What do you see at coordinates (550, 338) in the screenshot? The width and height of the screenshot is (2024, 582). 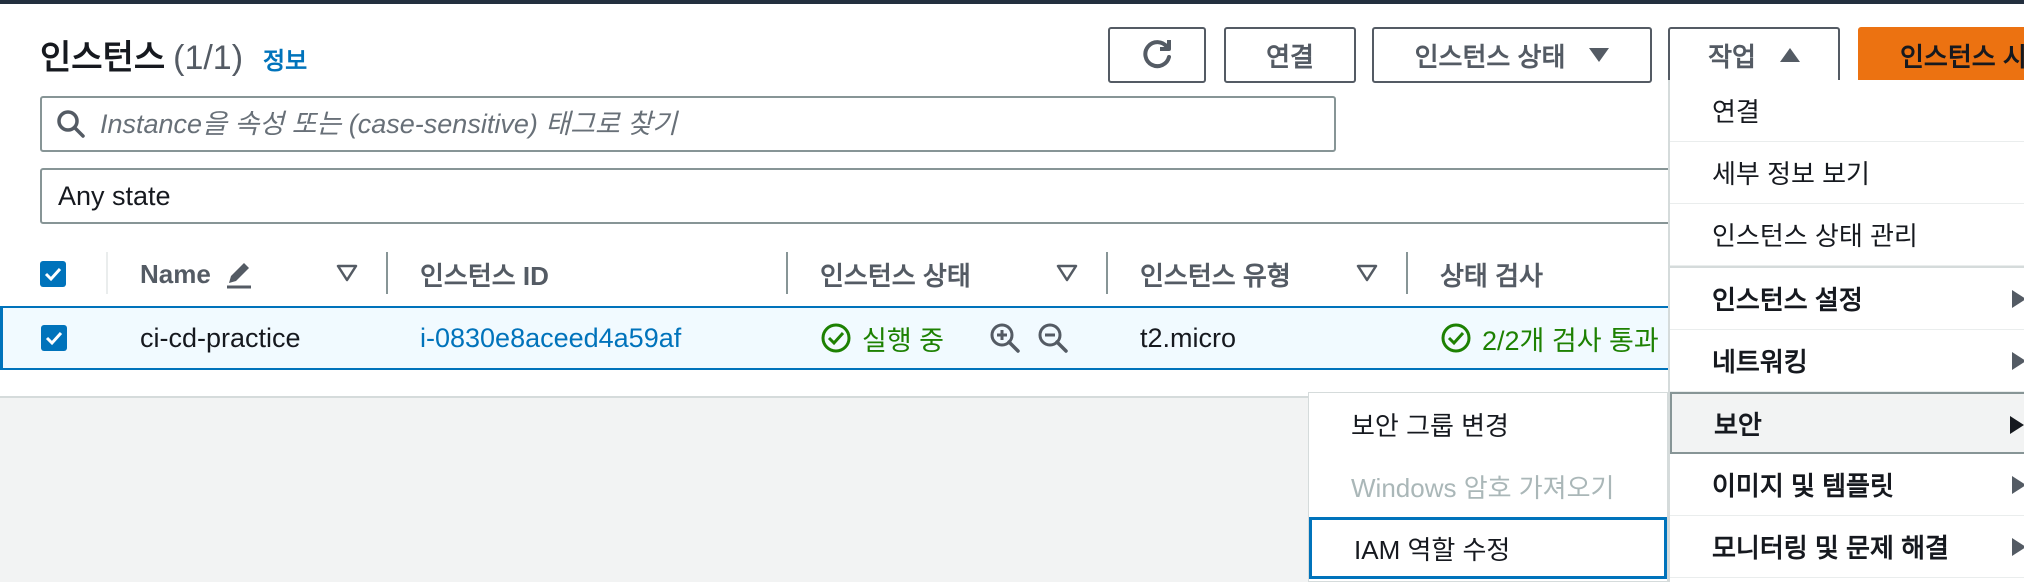 I see `instance-id-link: i-0830e8aceed4a59af` at bounding box center [550, 338].